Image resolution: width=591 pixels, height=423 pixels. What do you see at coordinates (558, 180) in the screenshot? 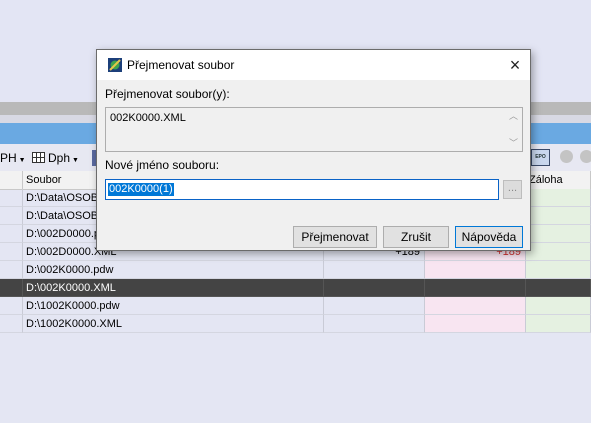
I see `header-cell-advance: Záloha` at bounding box center [558, 180].